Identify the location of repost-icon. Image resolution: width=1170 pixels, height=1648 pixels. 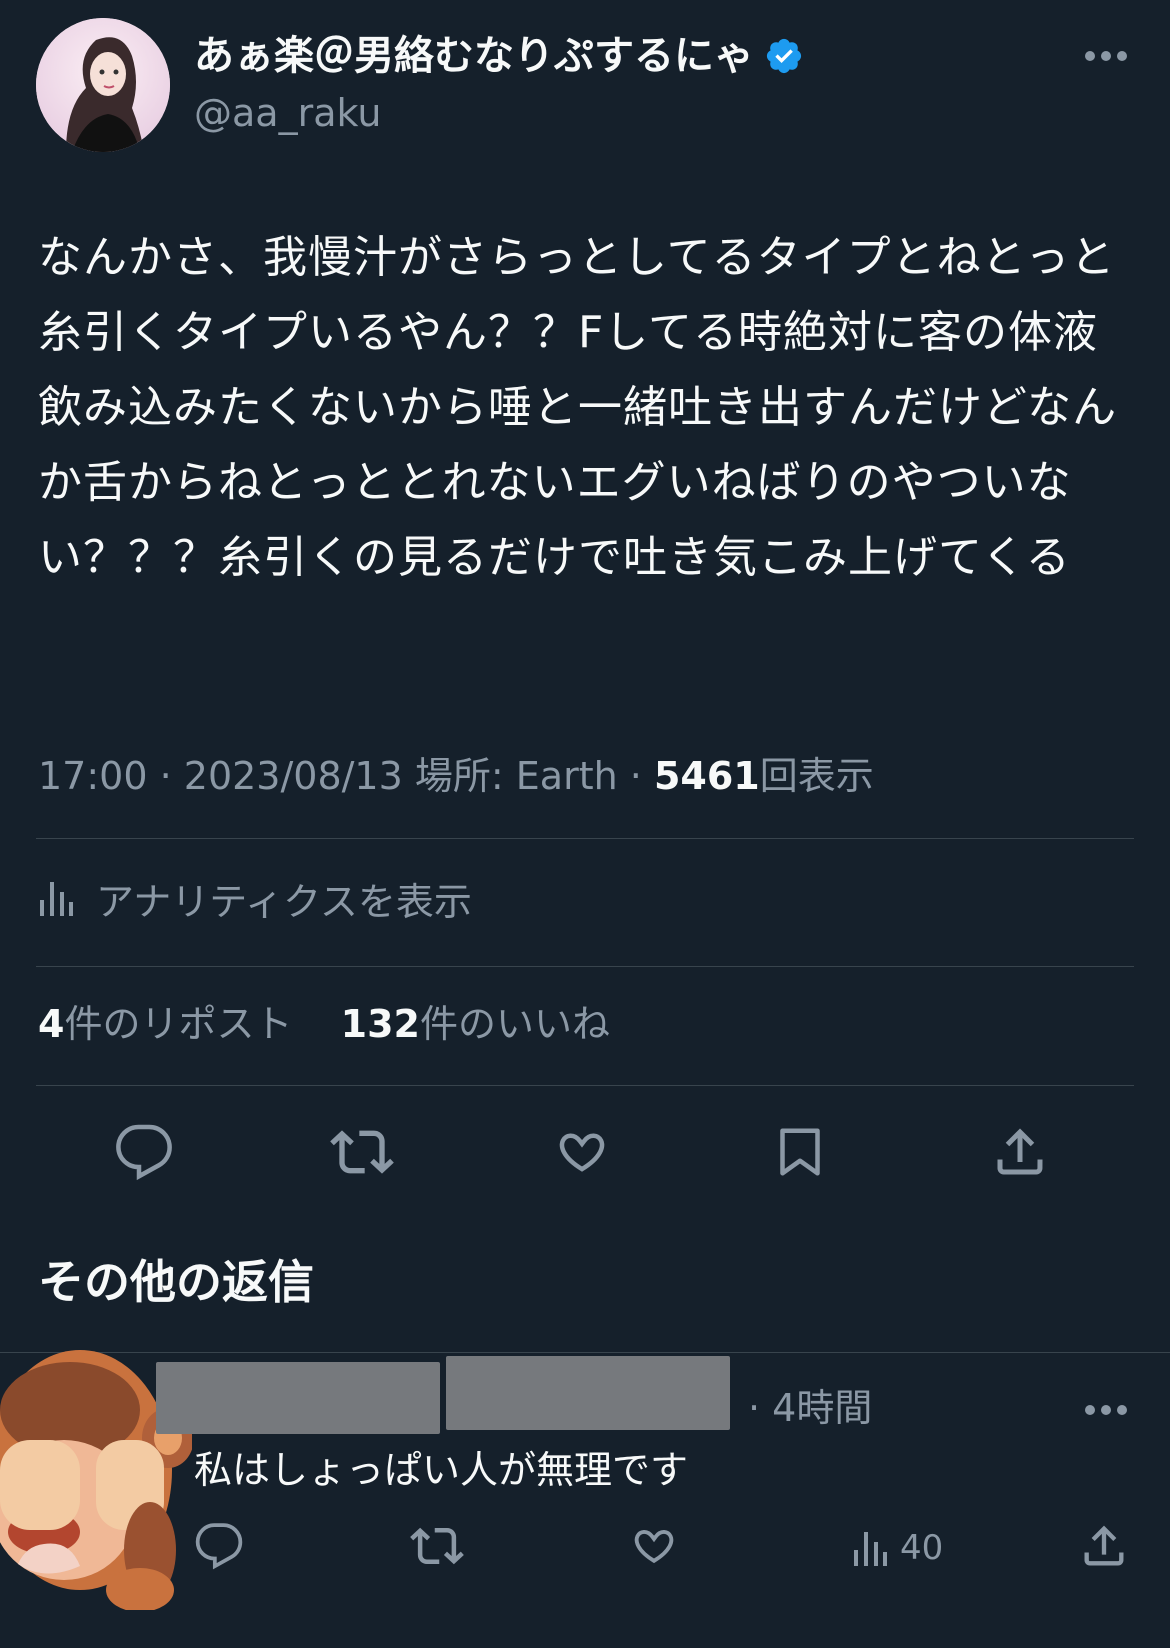
(362, 1152).